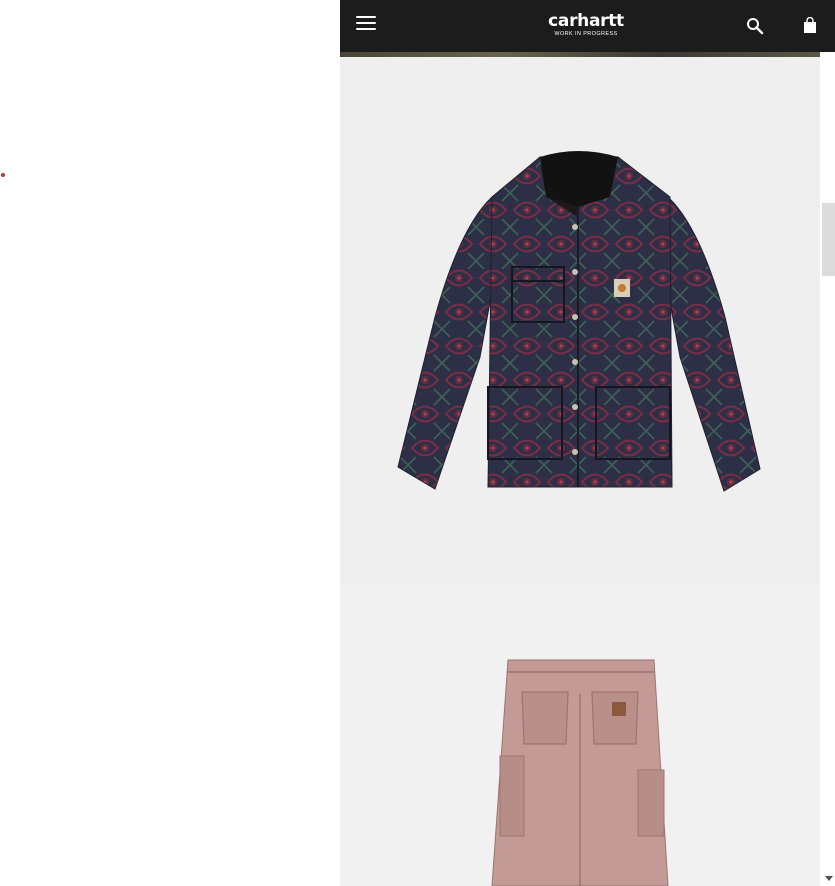 This screenshot has width=835, height=886. What do you see at coordinates (755, 26) in the screenshot?
I see `search-icon` at bounding box center [755, 26].